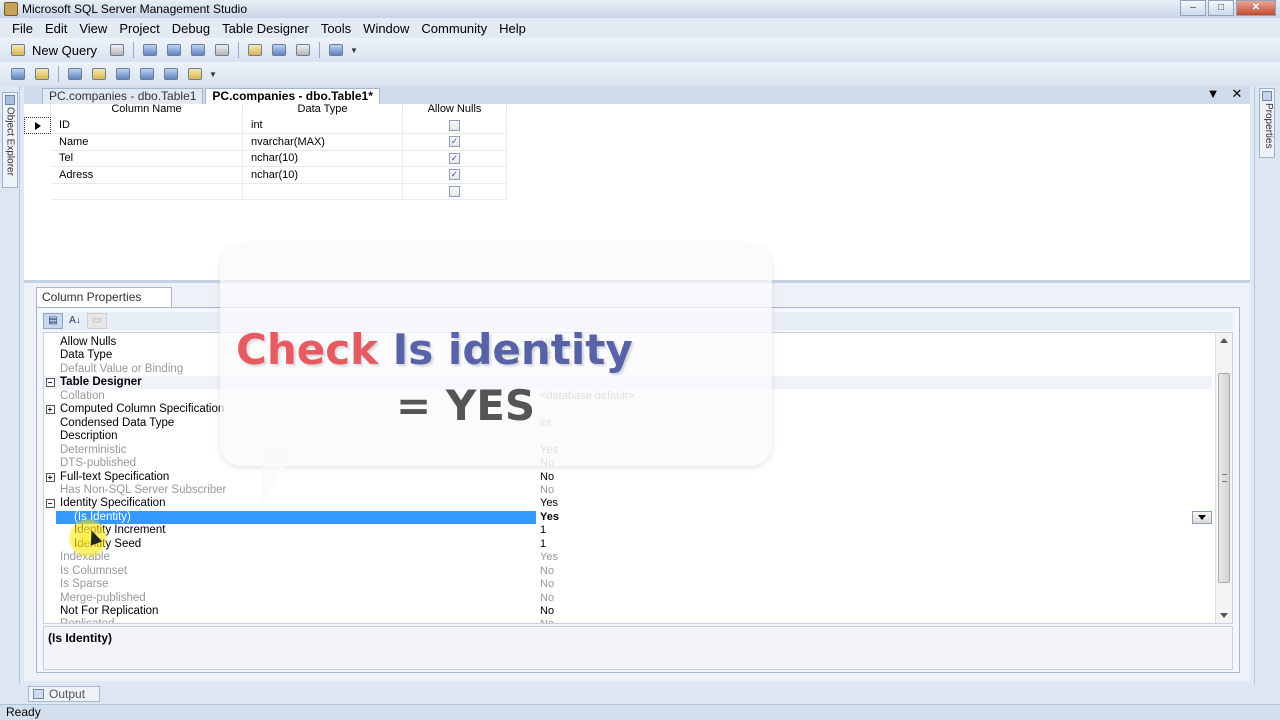  I want to click on database-engine-query-icon, so click(150, 50).